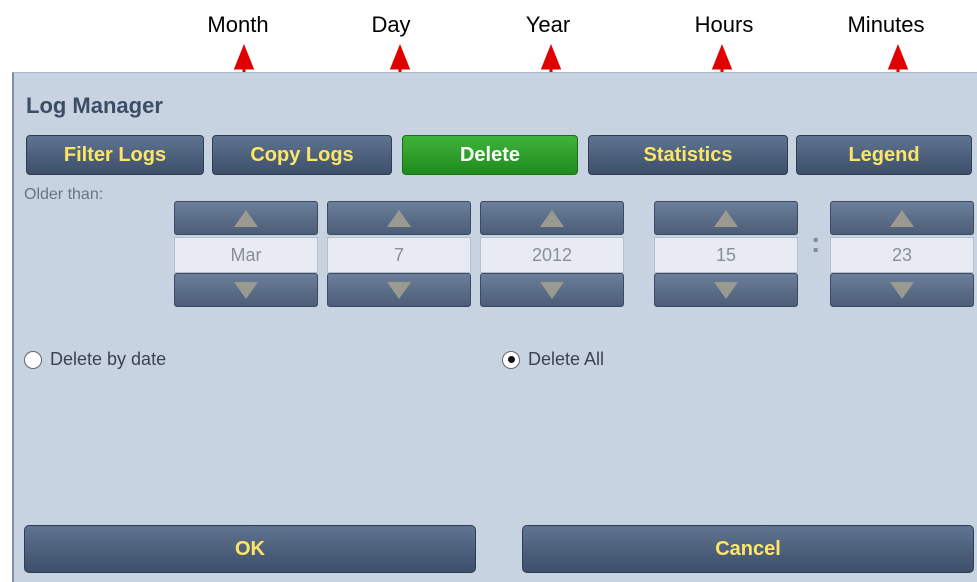 Image resolution: width=977 pixels, height=582 pixels. Describe the element at coordinates (551, 56) in the screenshot. I see `year-arrowhead` at that location.